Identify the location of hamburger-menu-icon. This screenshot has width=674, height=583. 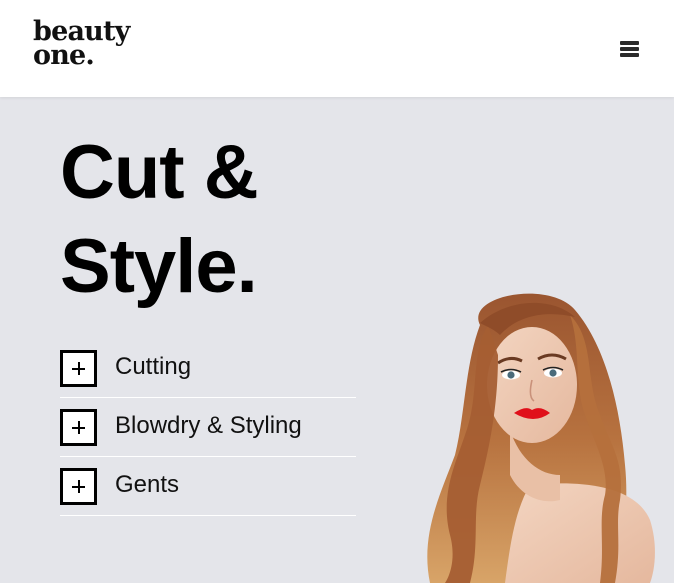
(630, 48).